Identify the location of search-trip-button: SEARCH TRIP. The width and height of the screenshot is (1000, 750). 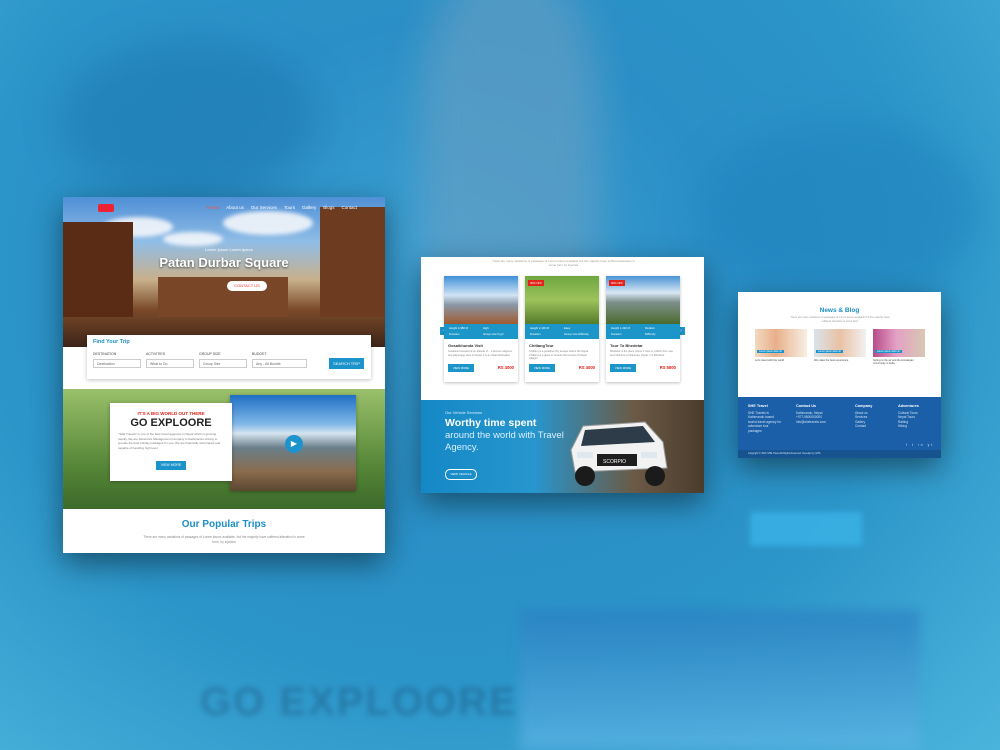
(346, 363).